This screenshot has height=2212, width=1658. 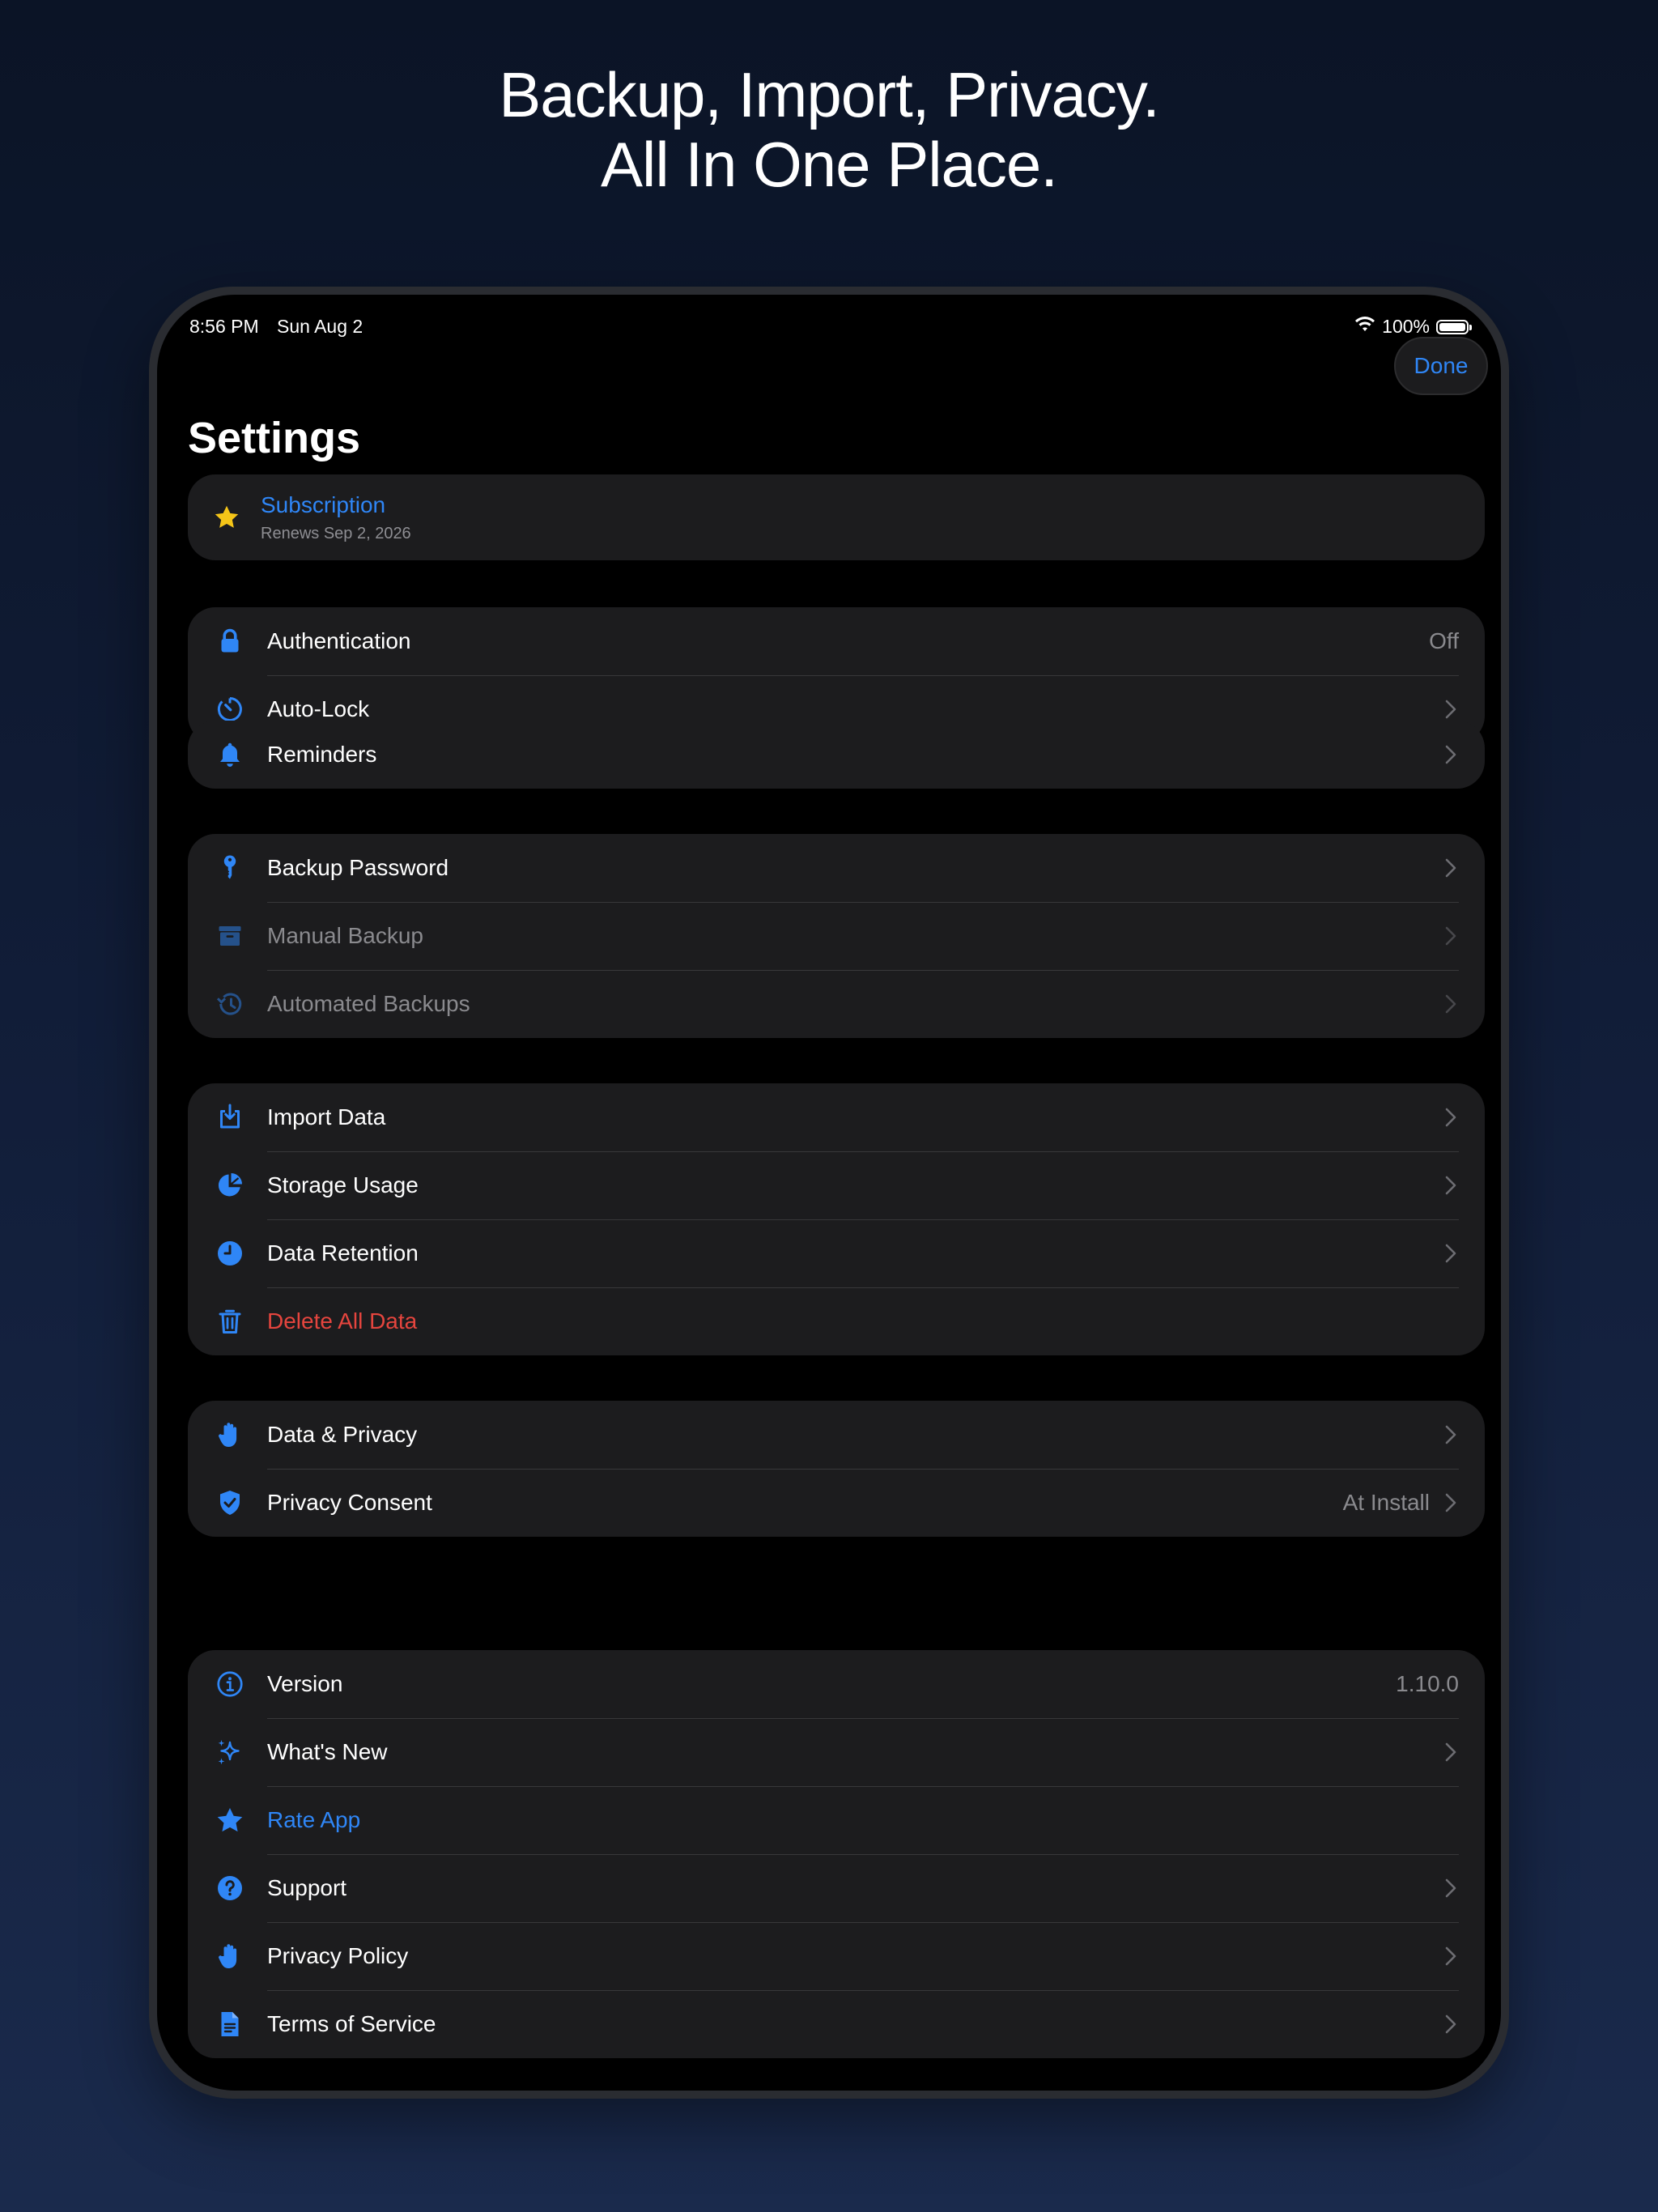 What do you see at coordinates (836, 1435) in the screenshot?
I see `data-privacy-row: Data & Privacy` at bounding box center [836, 1435].